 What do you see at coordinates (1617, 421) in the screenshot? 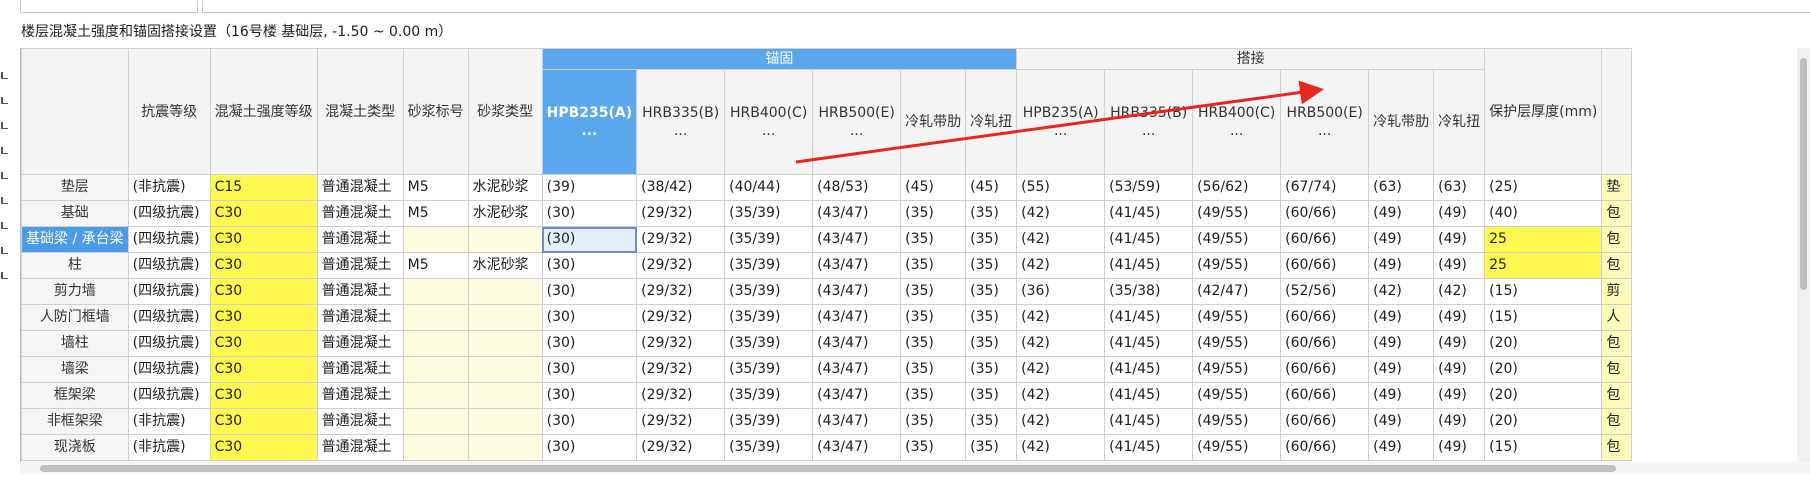
I see `cell-note: 包` at bounding box center [1617, 421].